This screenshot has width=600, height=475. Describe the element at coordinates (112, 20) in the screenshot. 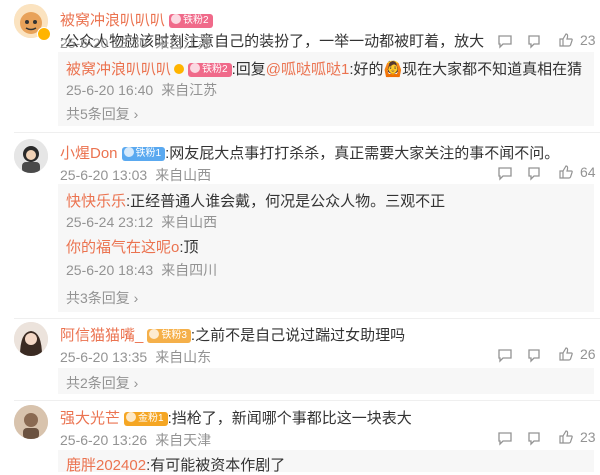

I see `user-name: 被窝冲浪叭叭叭` at that location.